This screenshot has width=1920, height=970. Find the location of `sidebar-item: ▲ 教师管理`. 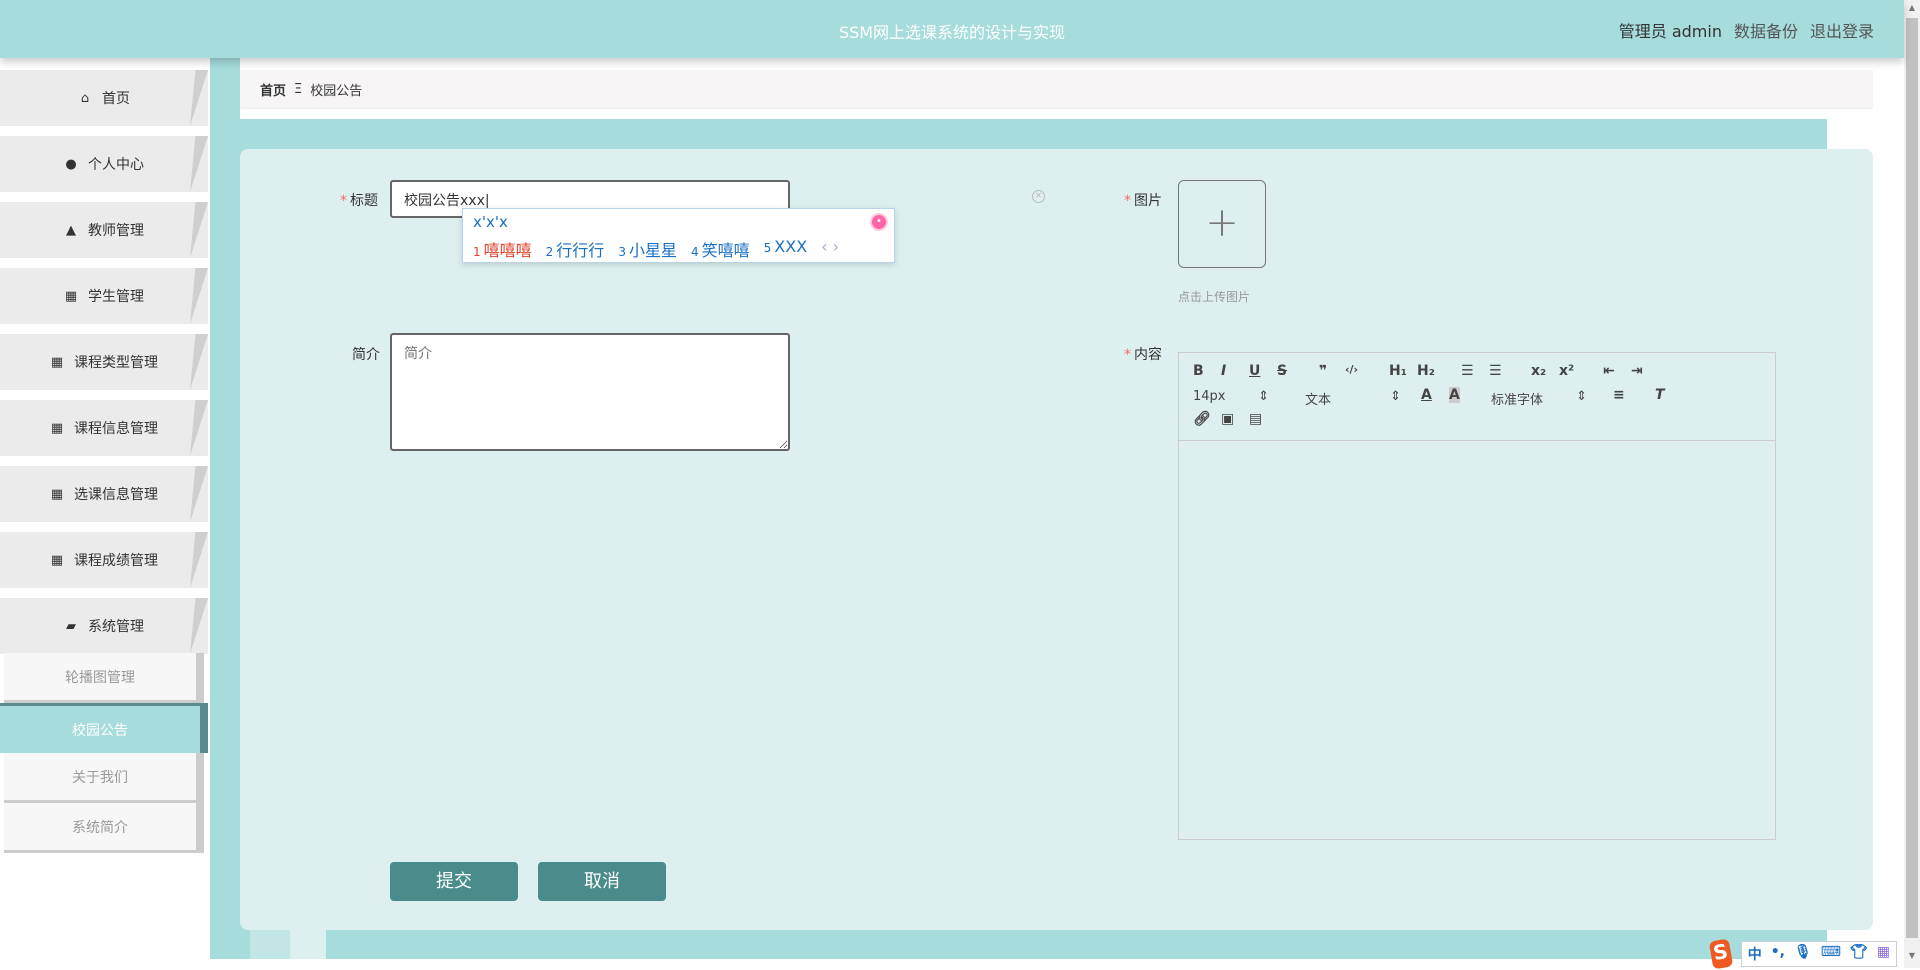

sidebar-item: ▲ 教师管理 is located at coordinates (104, 230).